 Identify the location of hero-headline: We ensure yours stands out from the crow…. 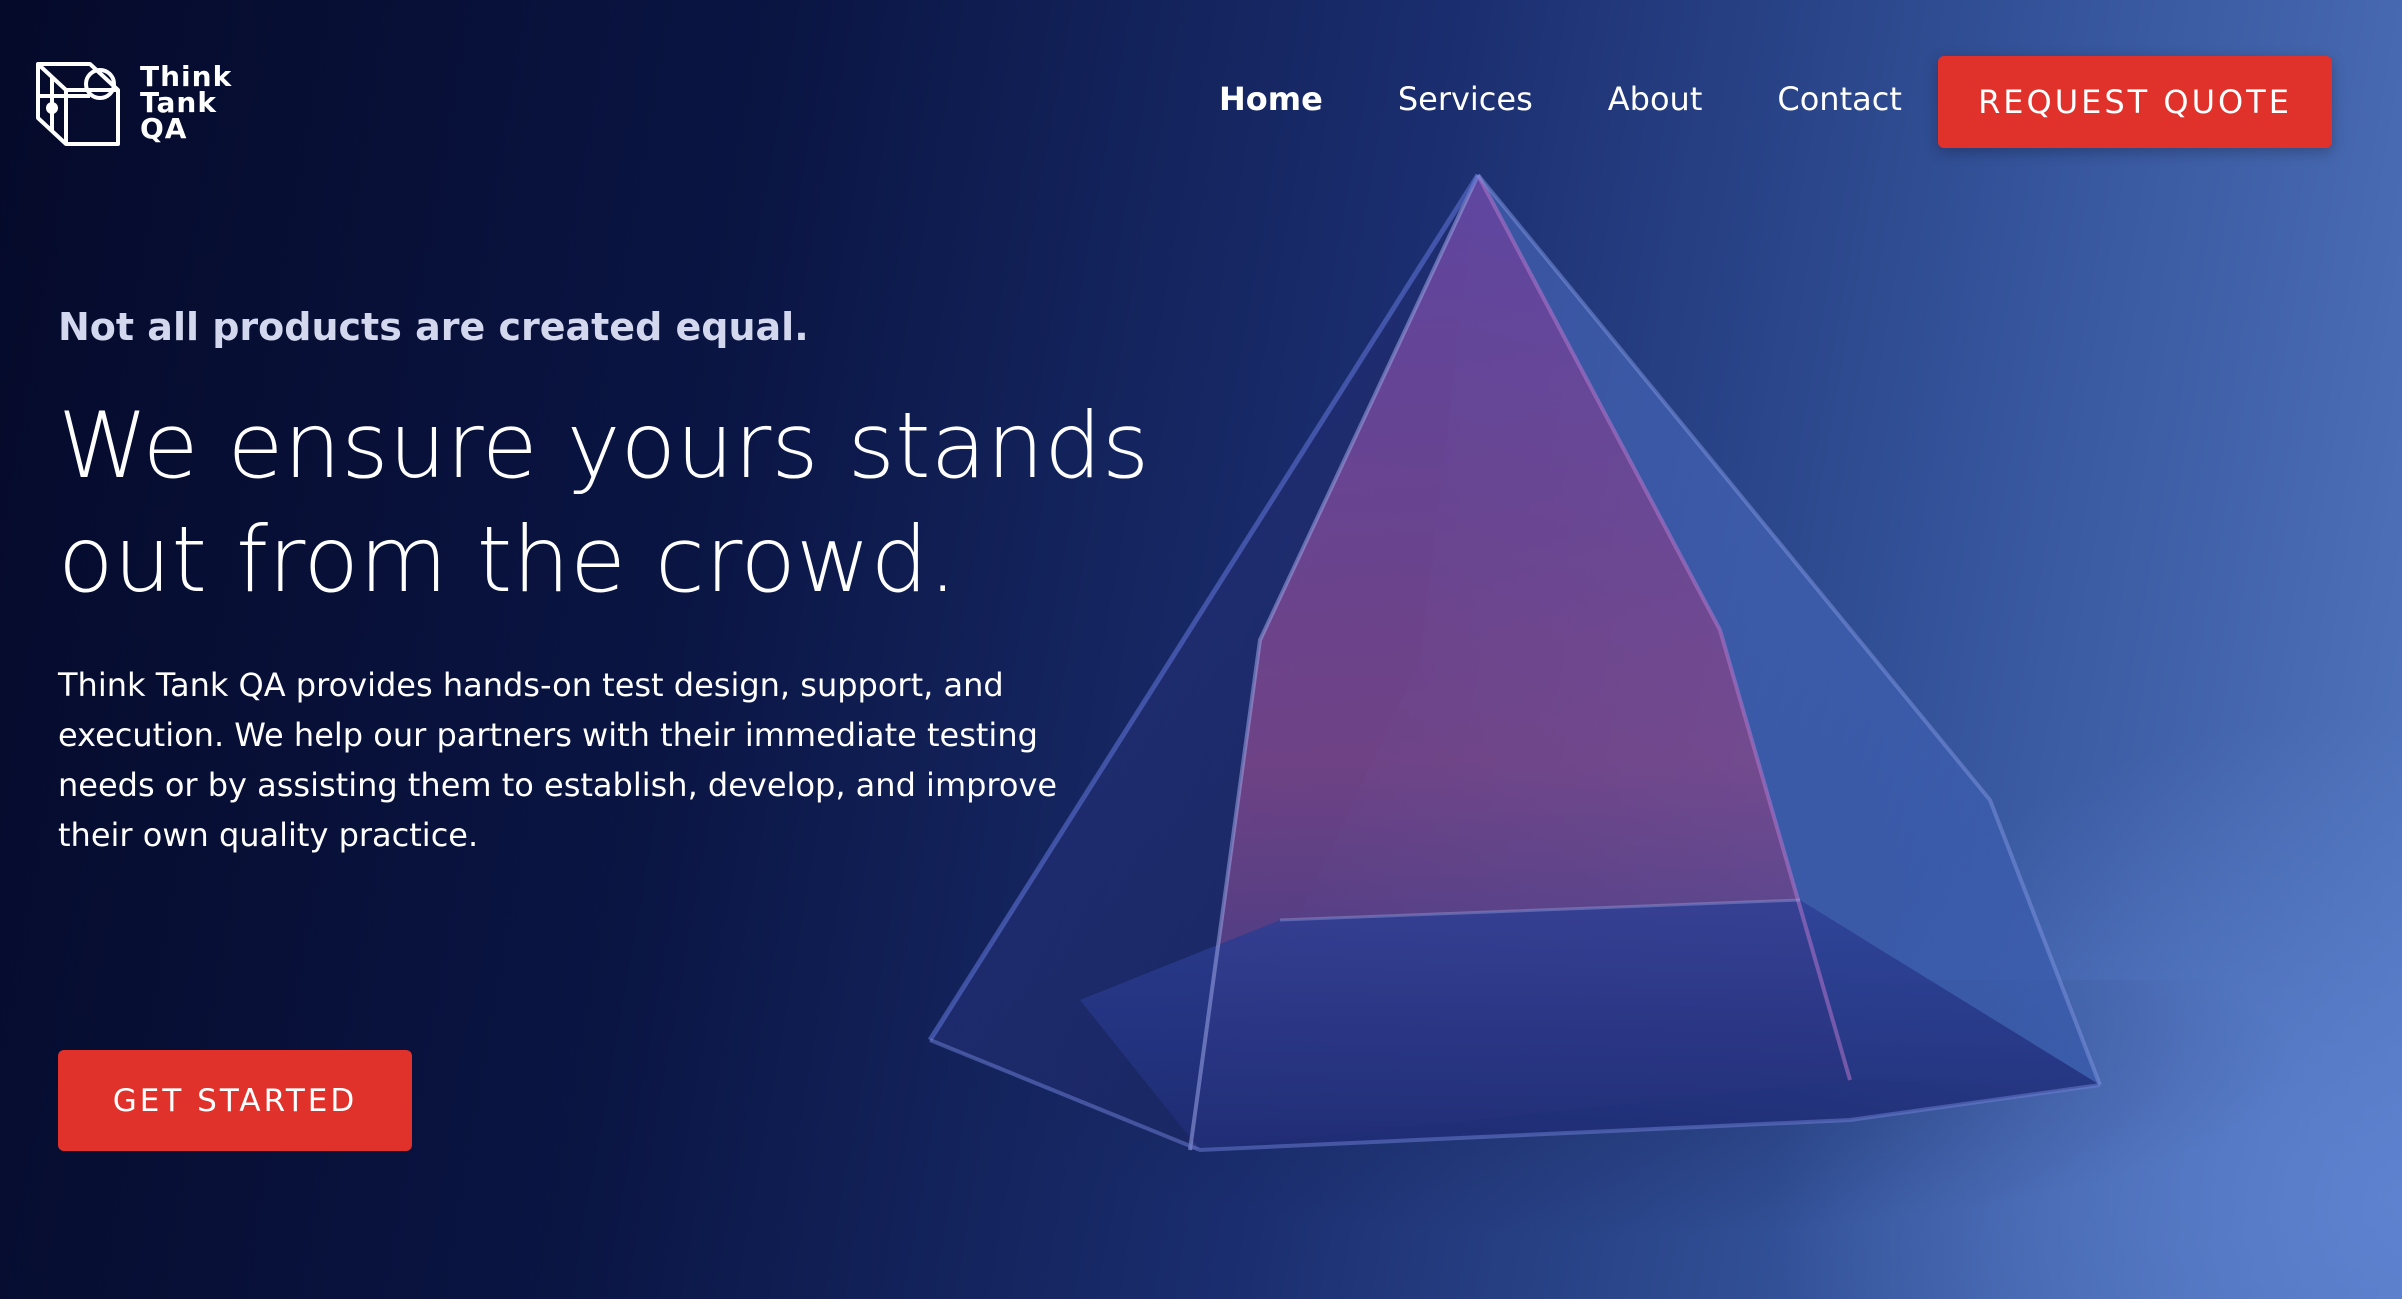
(608, 504).